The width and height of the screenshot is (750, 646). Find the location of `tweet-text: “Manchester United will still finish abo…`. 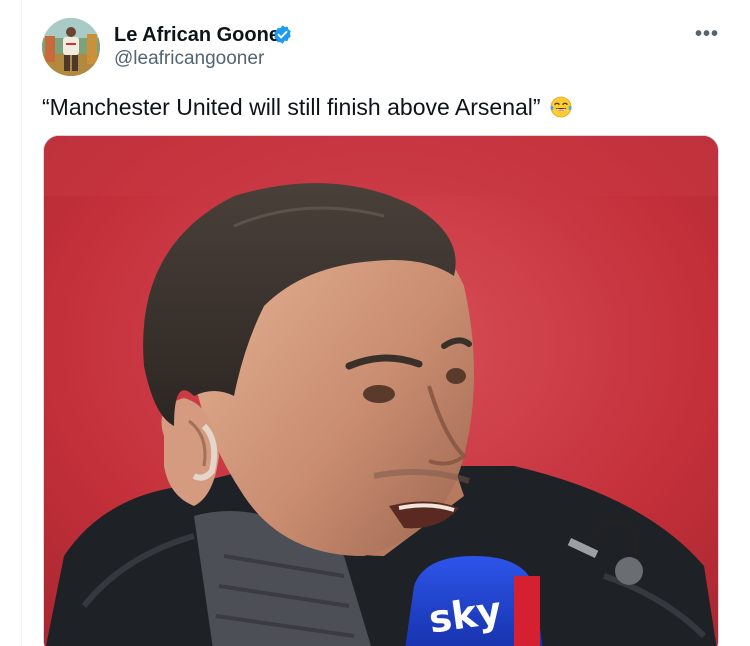

tweet-text: “Manchester United will still finish abo… is located at coordinates (307, 107).